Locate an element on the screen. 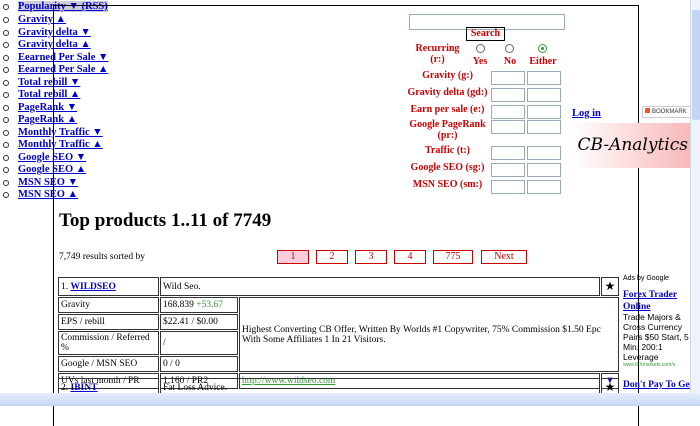  commission-value: / is located at coordinates (199, 343).